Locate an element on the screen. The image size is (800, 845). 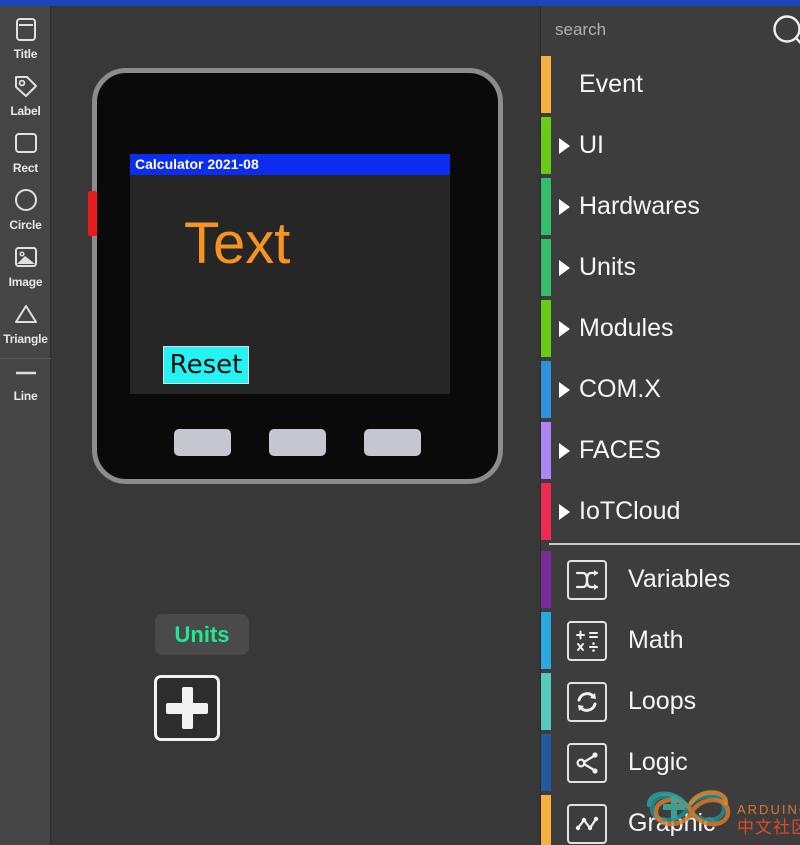
screen-text-label: Text is located at coordinates (237, 244).